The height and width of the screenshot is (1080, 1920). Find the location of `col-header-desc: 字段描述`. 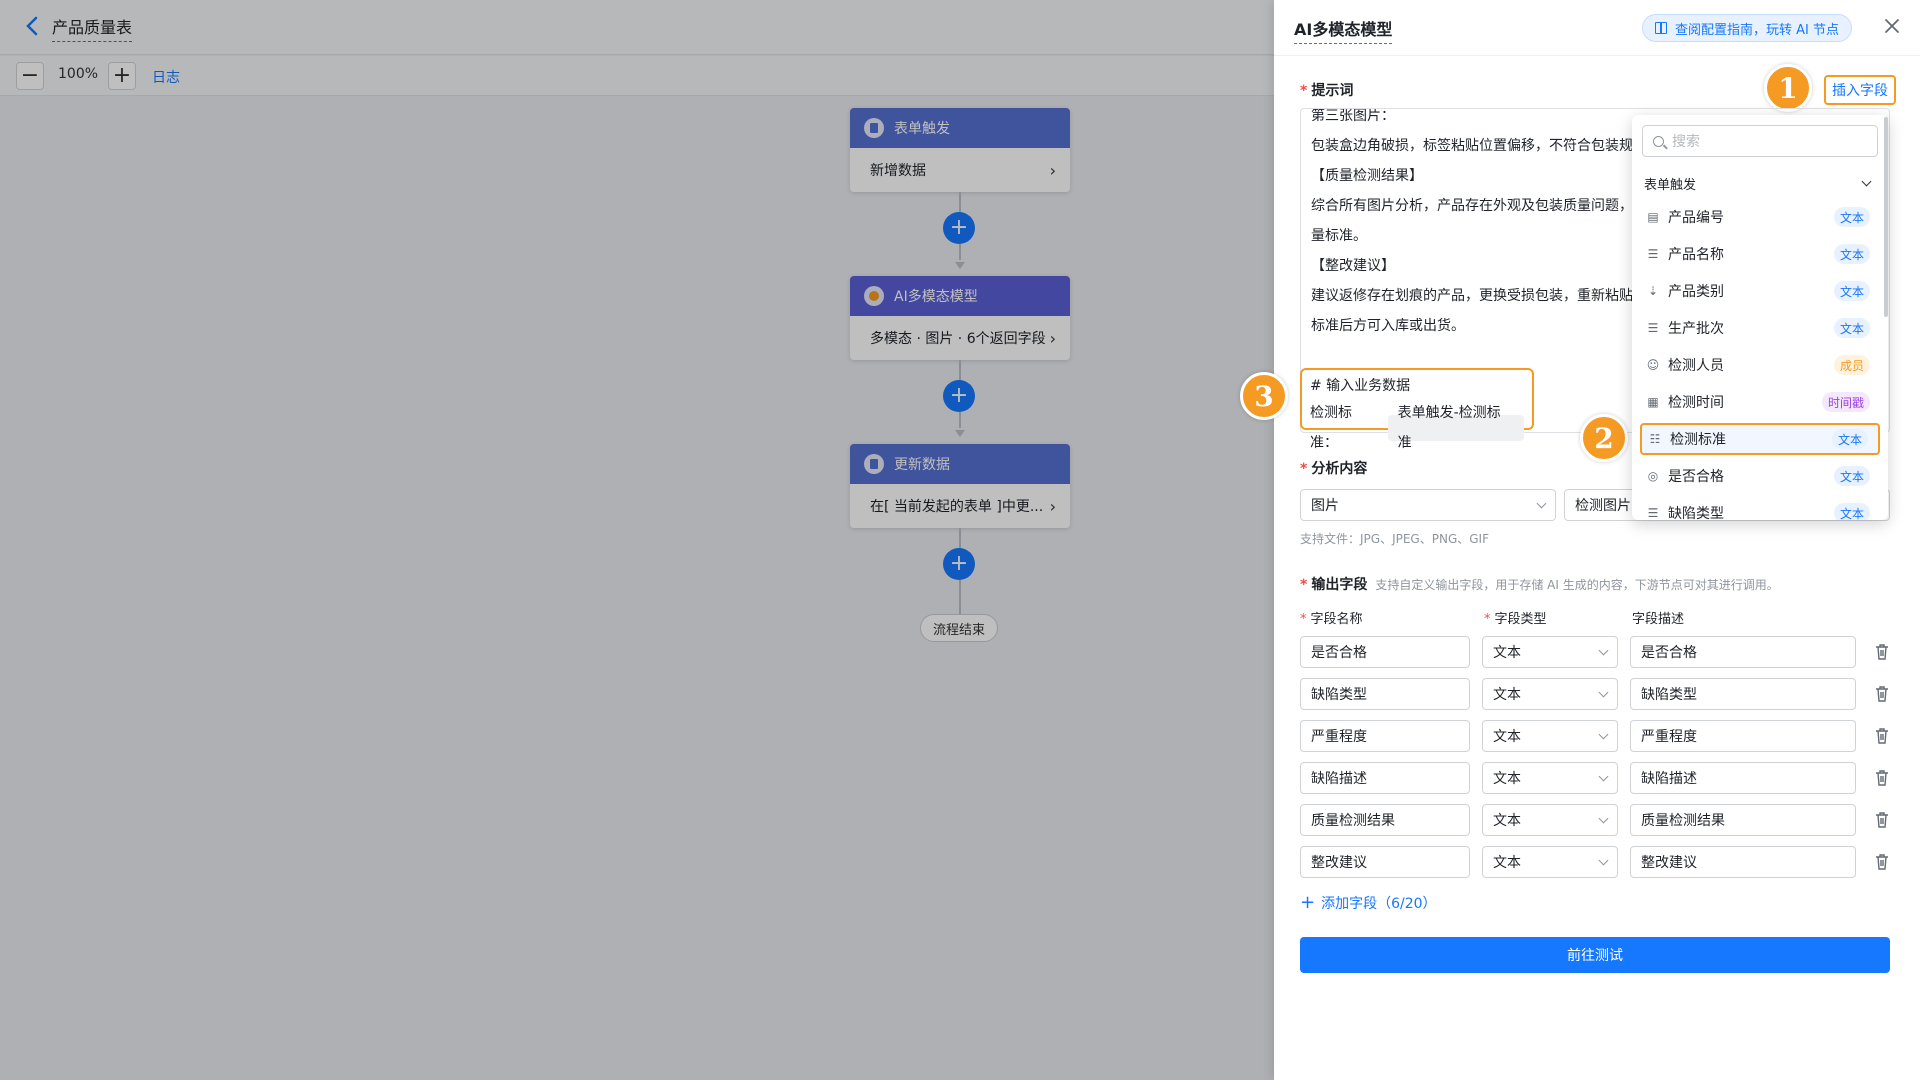

col-header-desc: 字段描述 is located at coordinates (1658, 619).